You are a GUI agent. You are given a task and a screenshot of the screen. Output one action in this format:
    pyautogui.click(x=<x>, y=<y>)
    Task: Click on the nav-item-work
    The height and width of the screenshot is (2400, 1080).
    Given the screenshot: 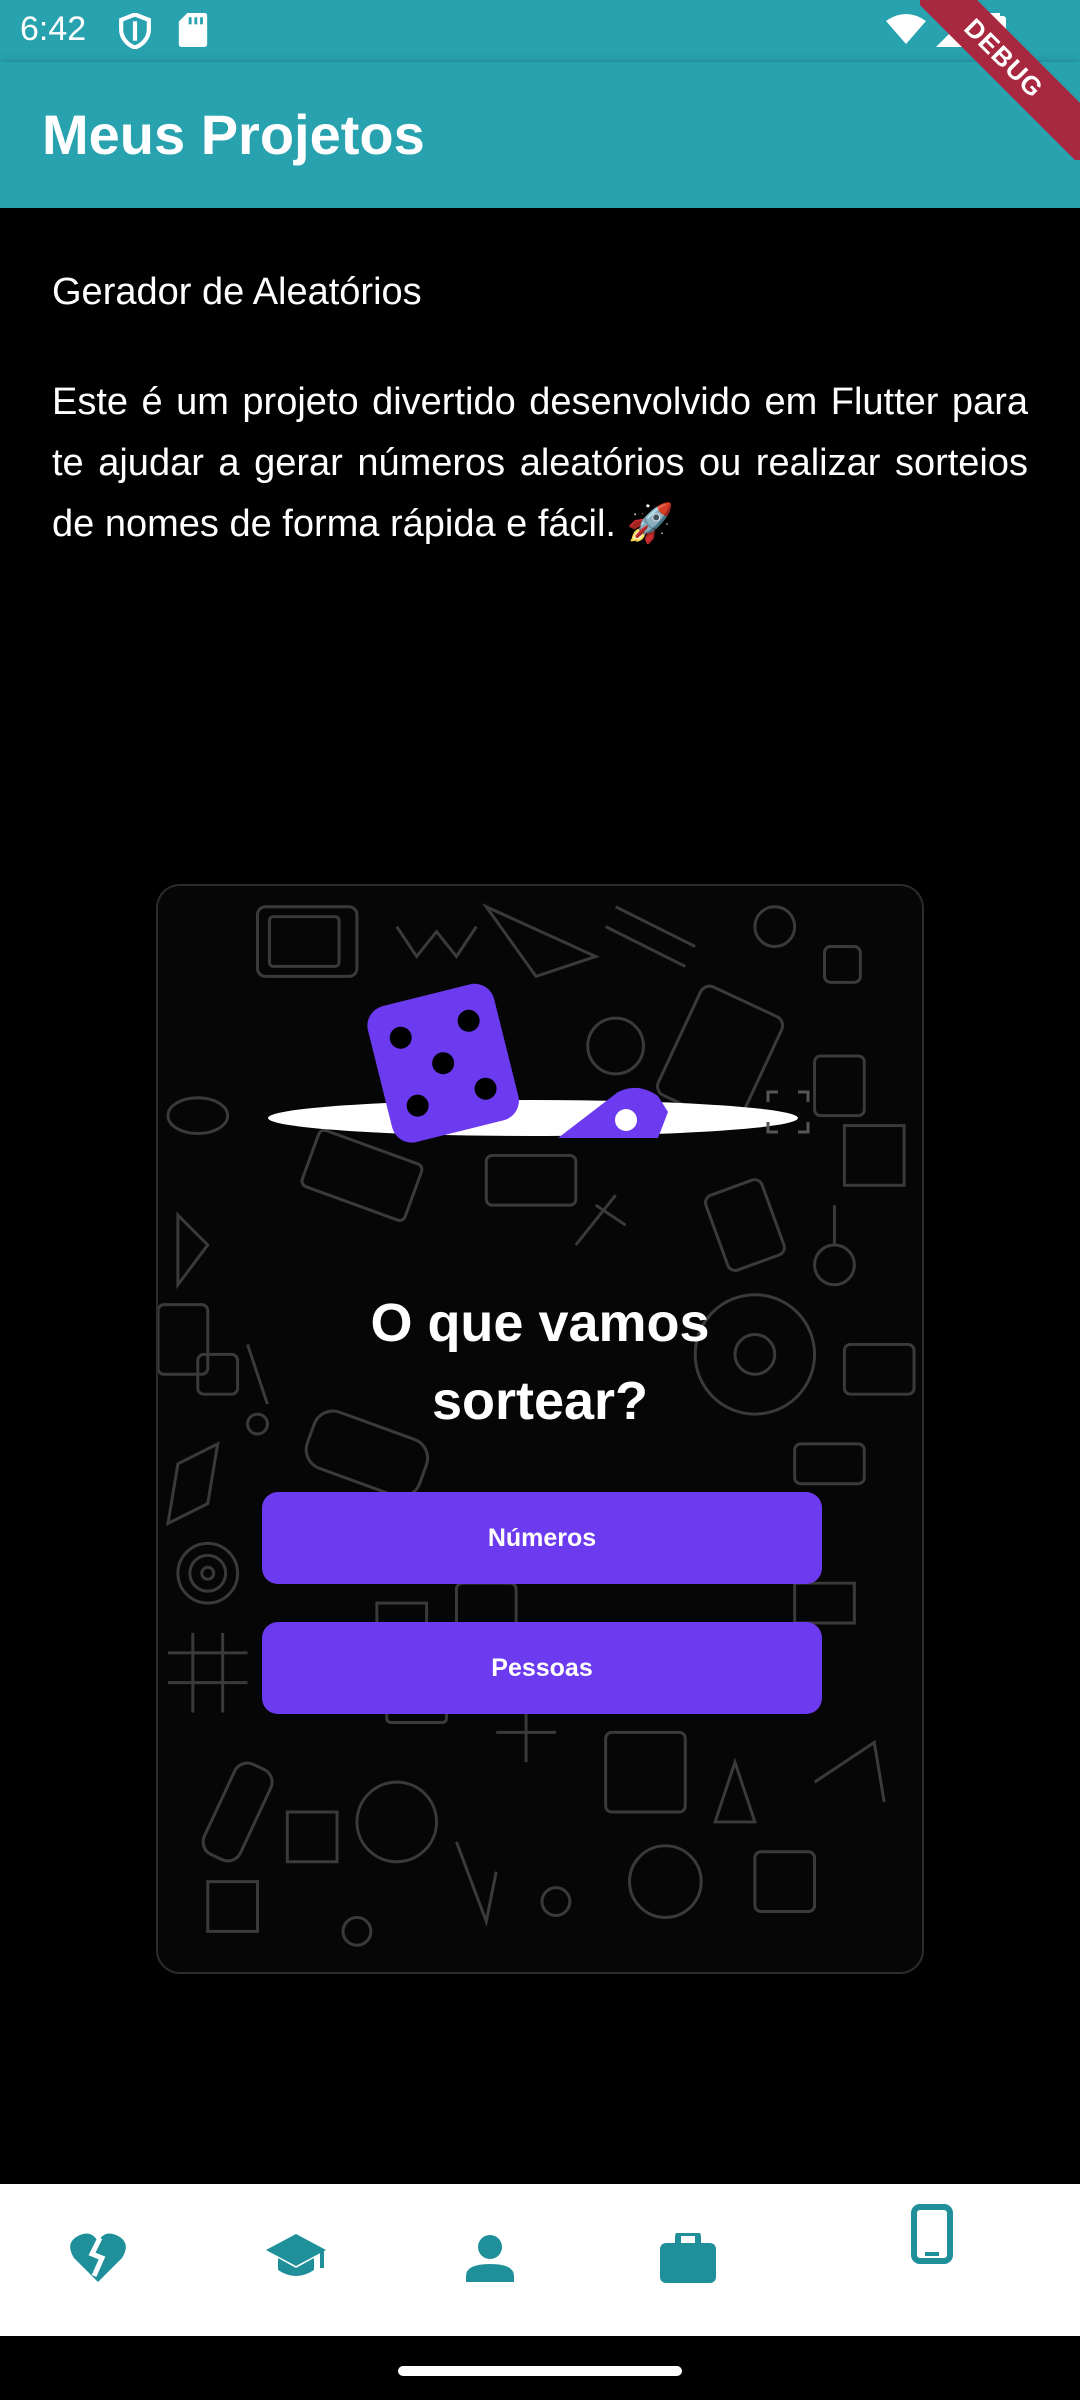 What is the action you would take?
    pyautogui.click(x=688, y=2260)
    